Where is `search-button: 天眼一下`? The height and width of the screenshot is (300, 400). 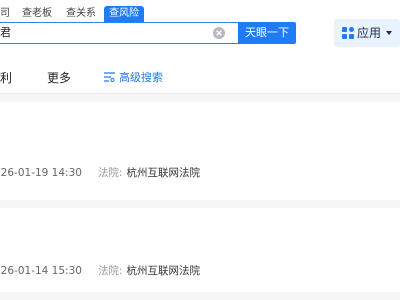
search-button: 天眼一下 is located at coordinates (267, 33).